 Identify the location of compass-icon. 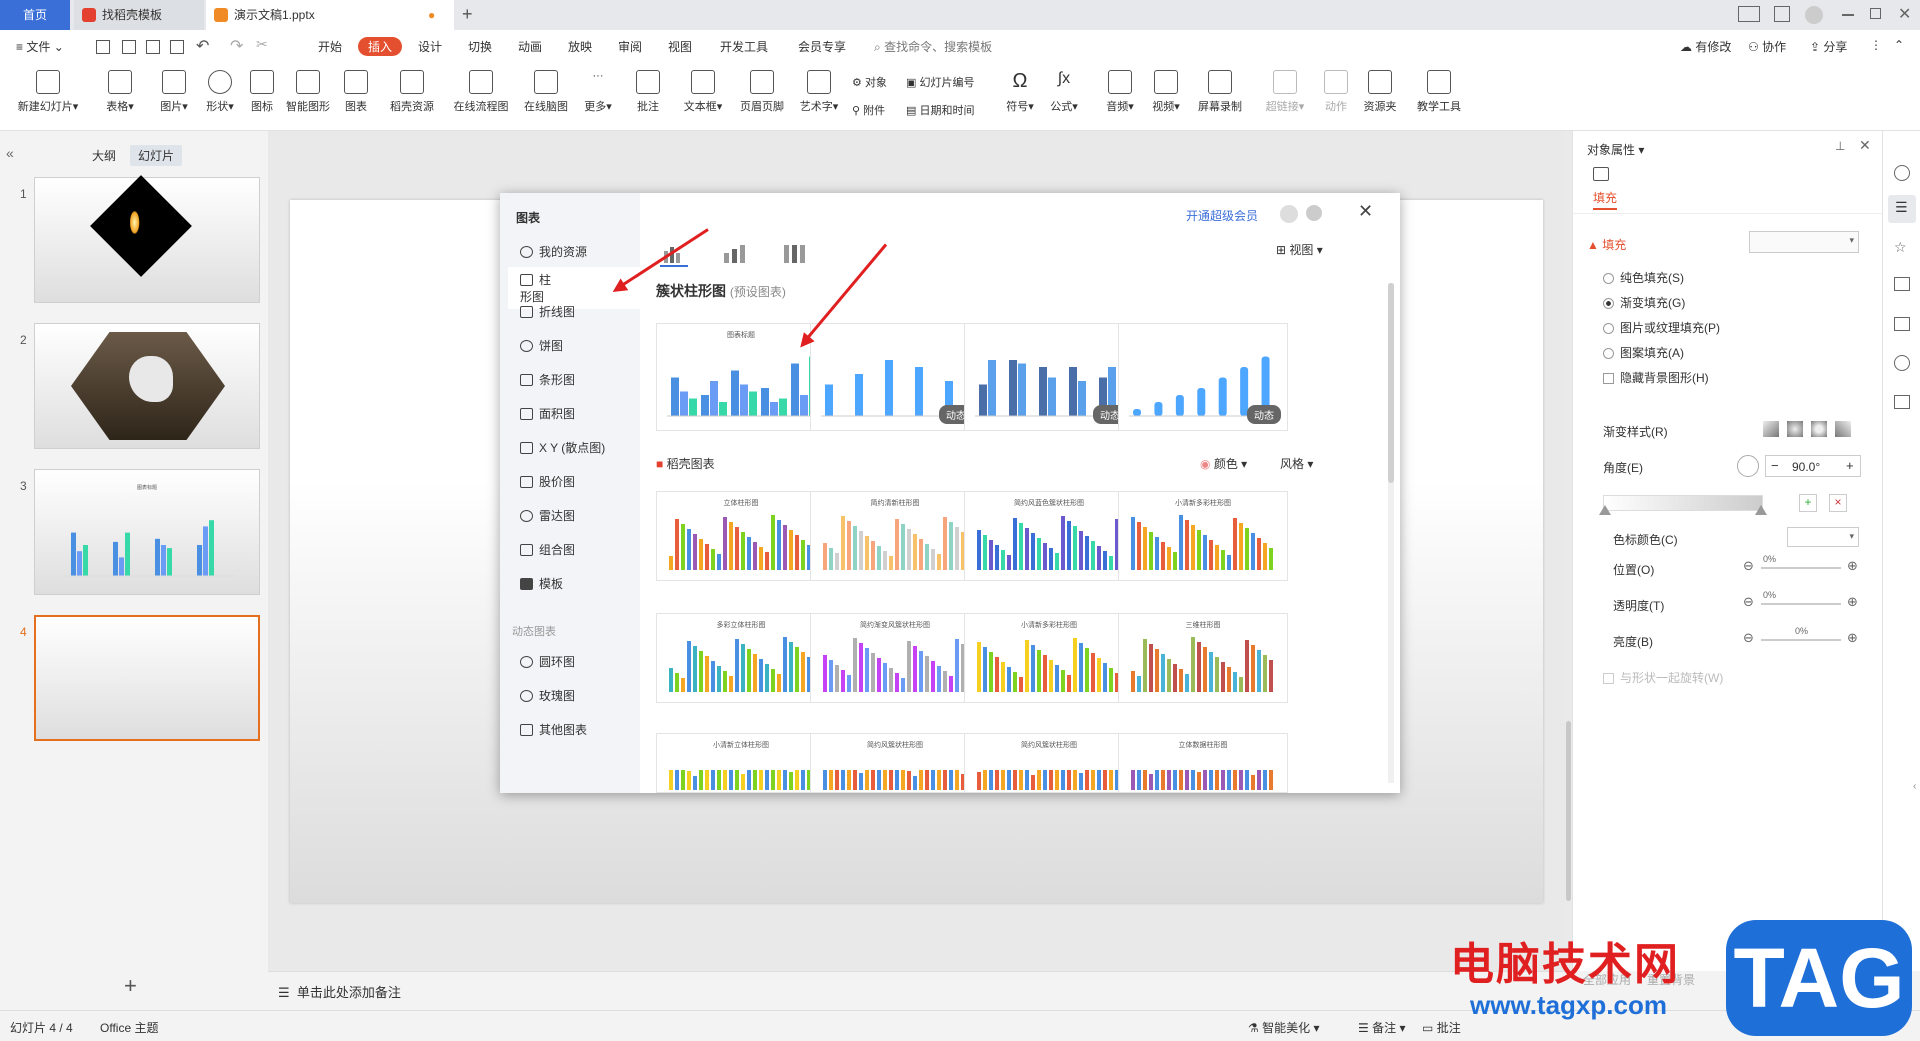
(1902, 363).